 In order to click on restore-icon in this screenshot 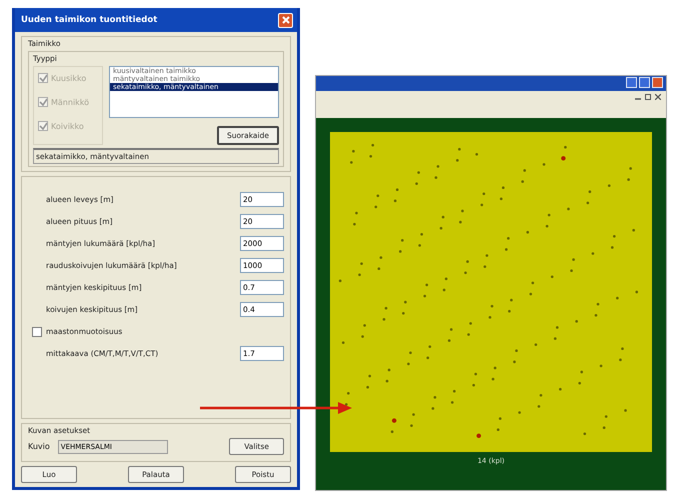, I will do `click(648, 97)`.